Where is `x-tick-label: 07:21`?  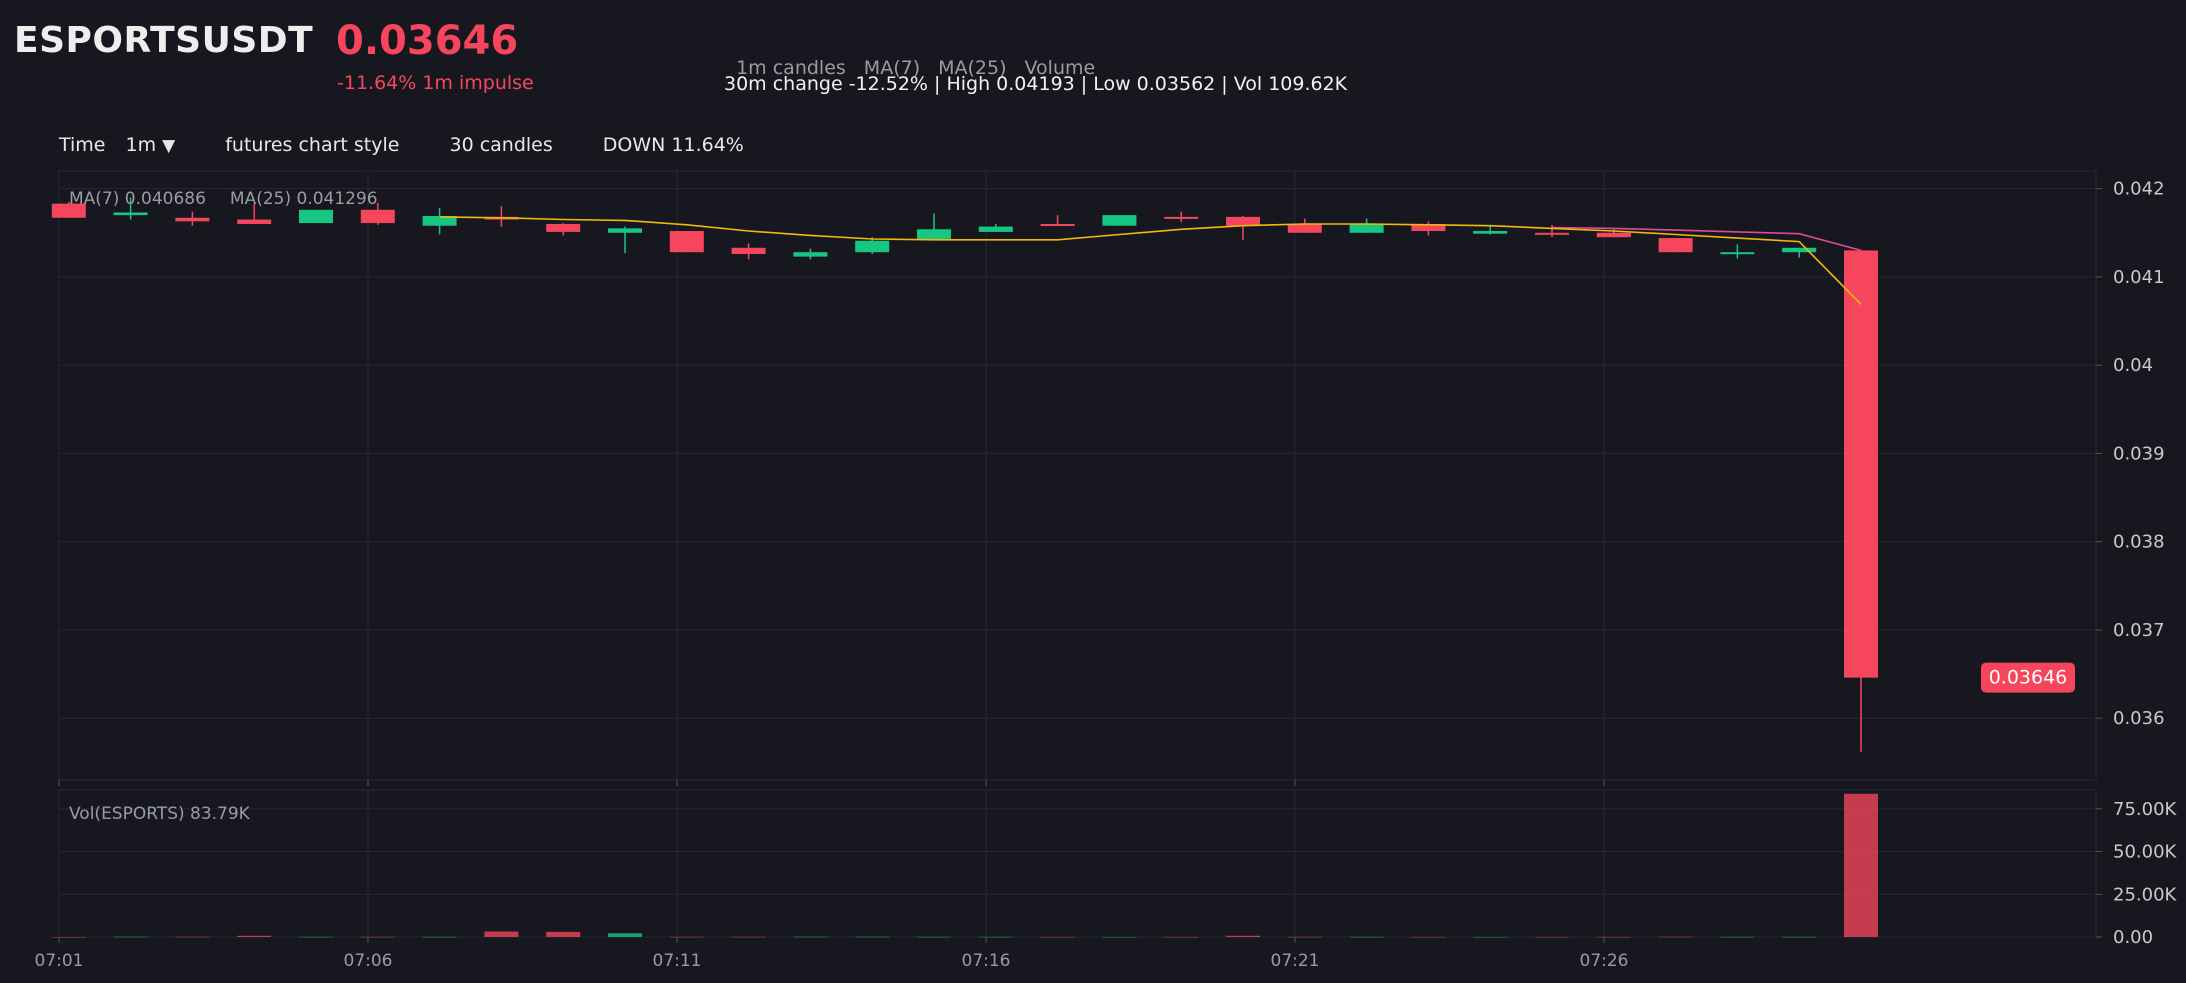 x-tick-label: 07:21 is located at coordinates (1295, 961).